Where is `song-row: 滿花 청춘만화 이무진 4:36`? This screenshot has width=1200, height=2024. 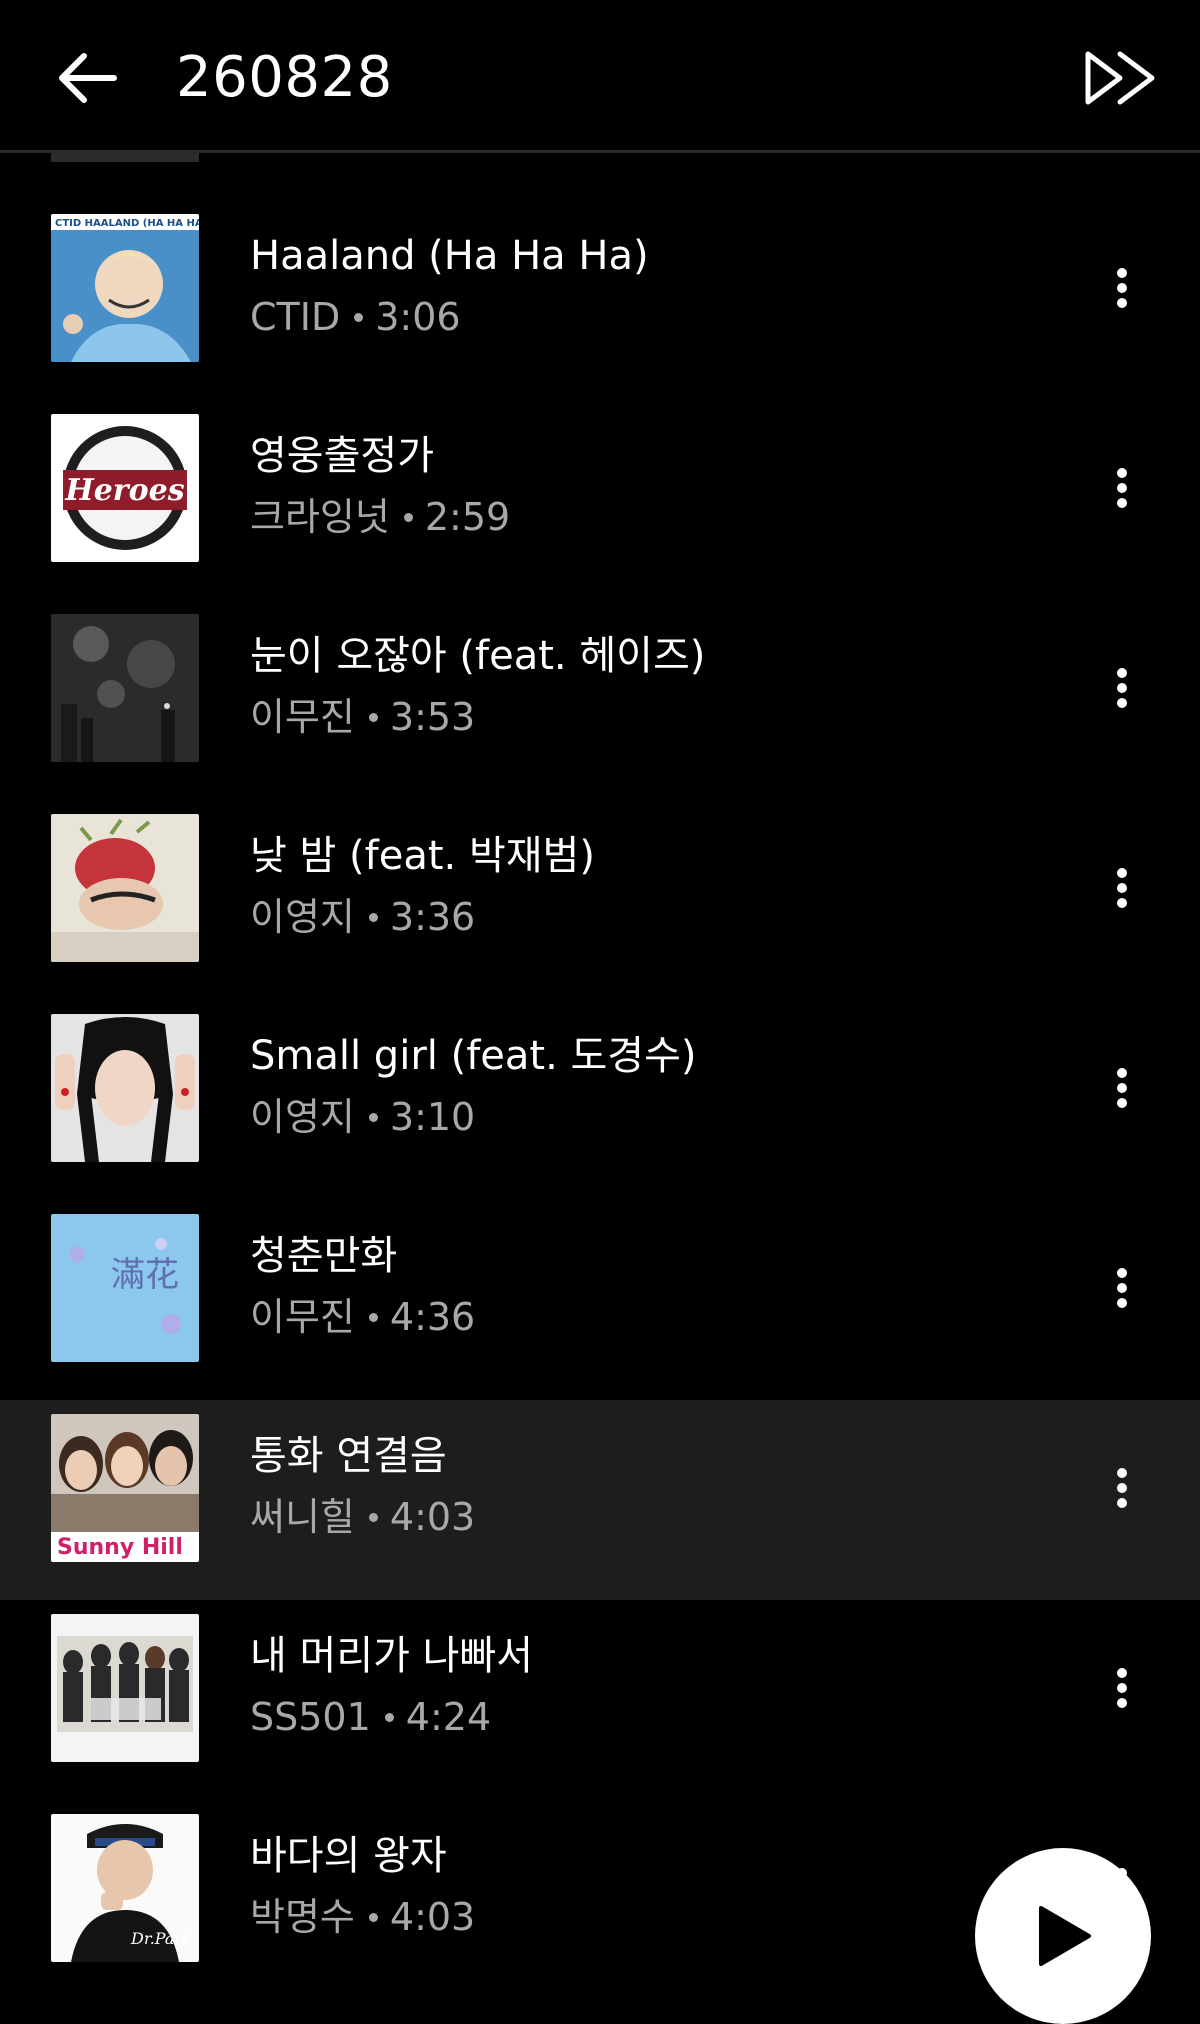 song-row: 滿花 청춘만화 이무진 4:36 is located at coordinates (600, 1300).